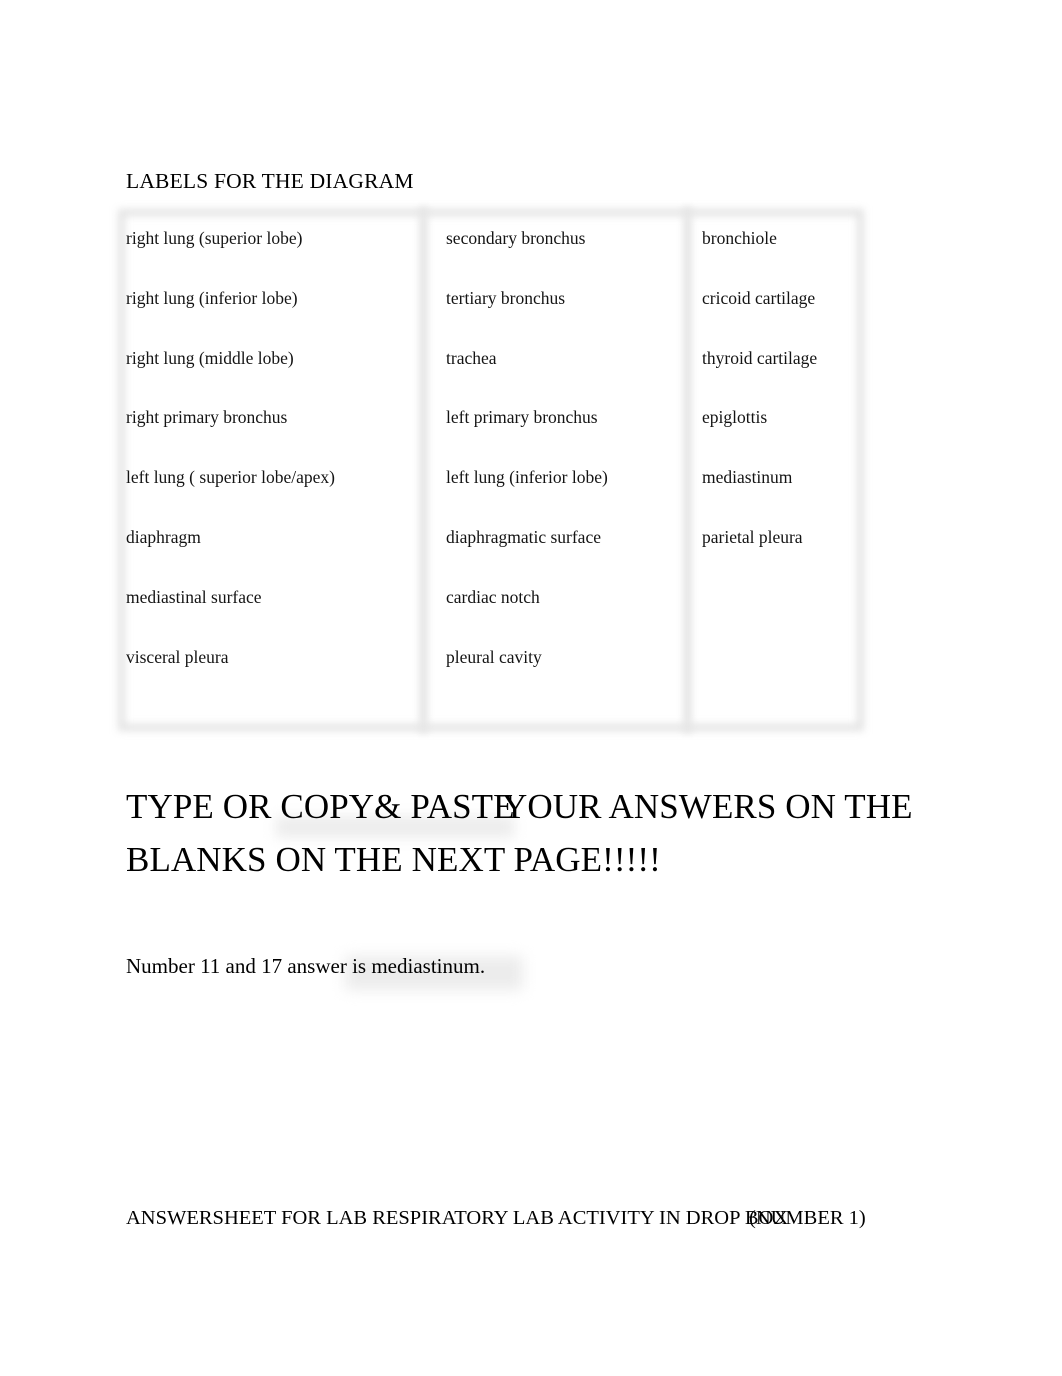  I want to click on table-cell: thyroid cartilage, so click(760, 357).